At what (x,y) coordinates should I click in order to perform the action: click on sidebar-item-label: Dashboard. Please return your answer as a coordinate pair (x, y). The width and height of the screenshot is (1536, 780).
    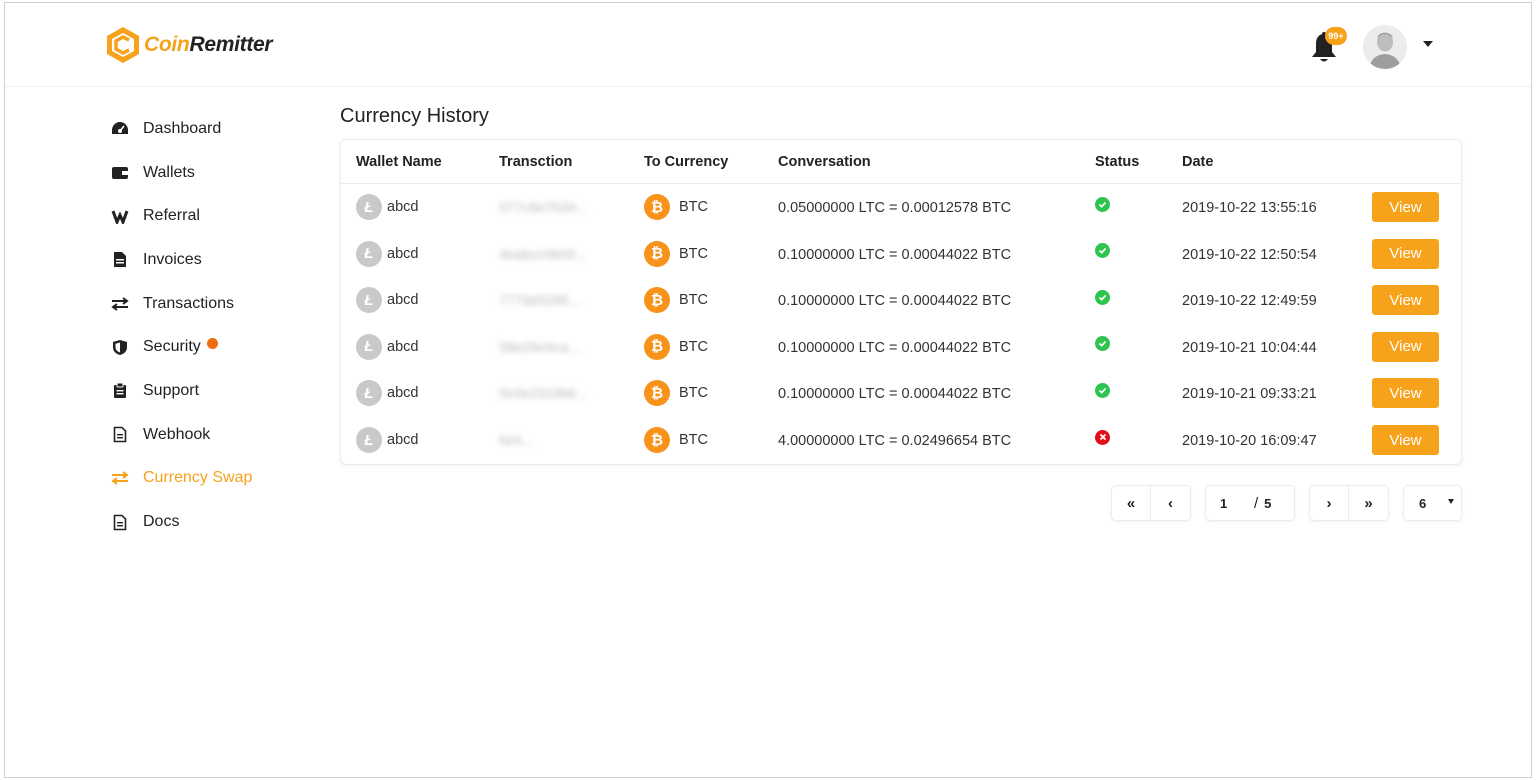
    Looking at the image, I should click on (182, 128).